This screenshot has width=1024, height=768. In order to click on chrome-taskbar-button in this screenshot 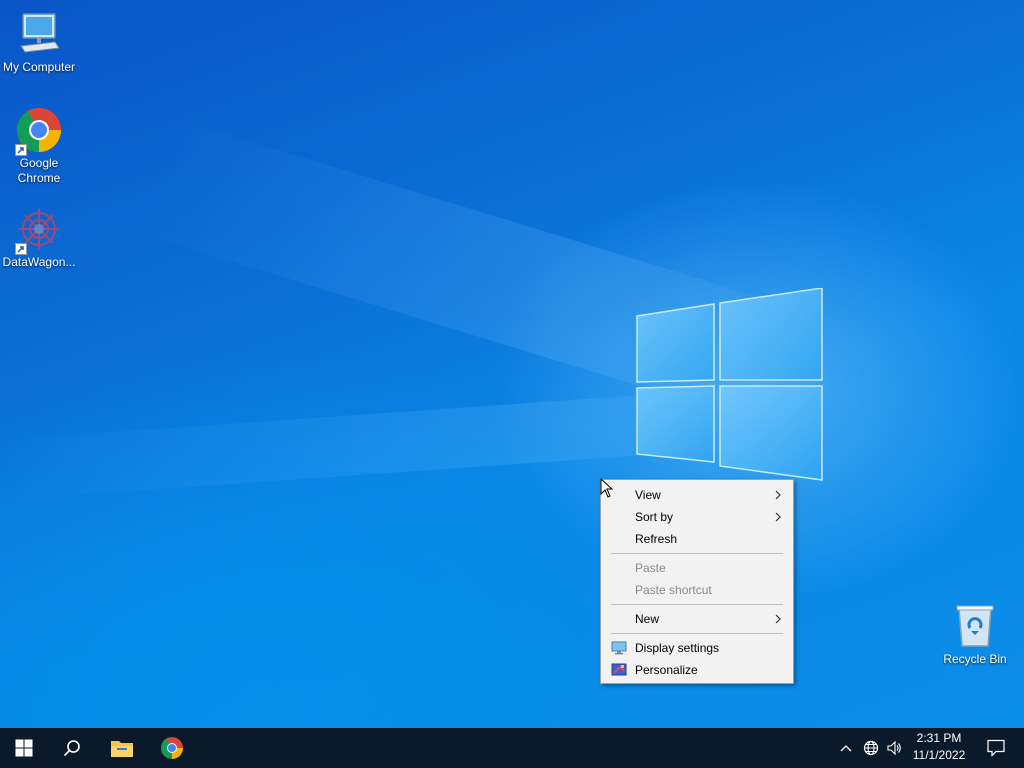, I will do `click(172, 748)`.